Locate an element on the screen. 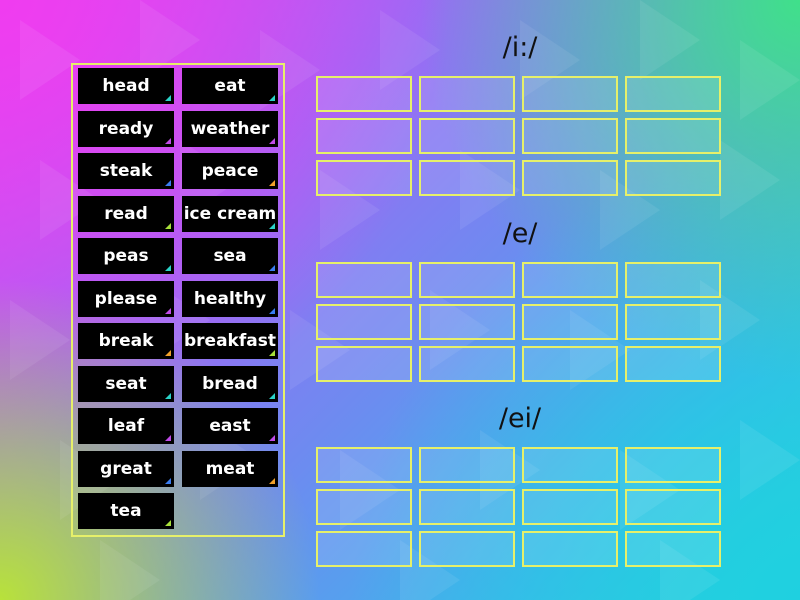  word-tile: seat is located at coordinates (126, 383).